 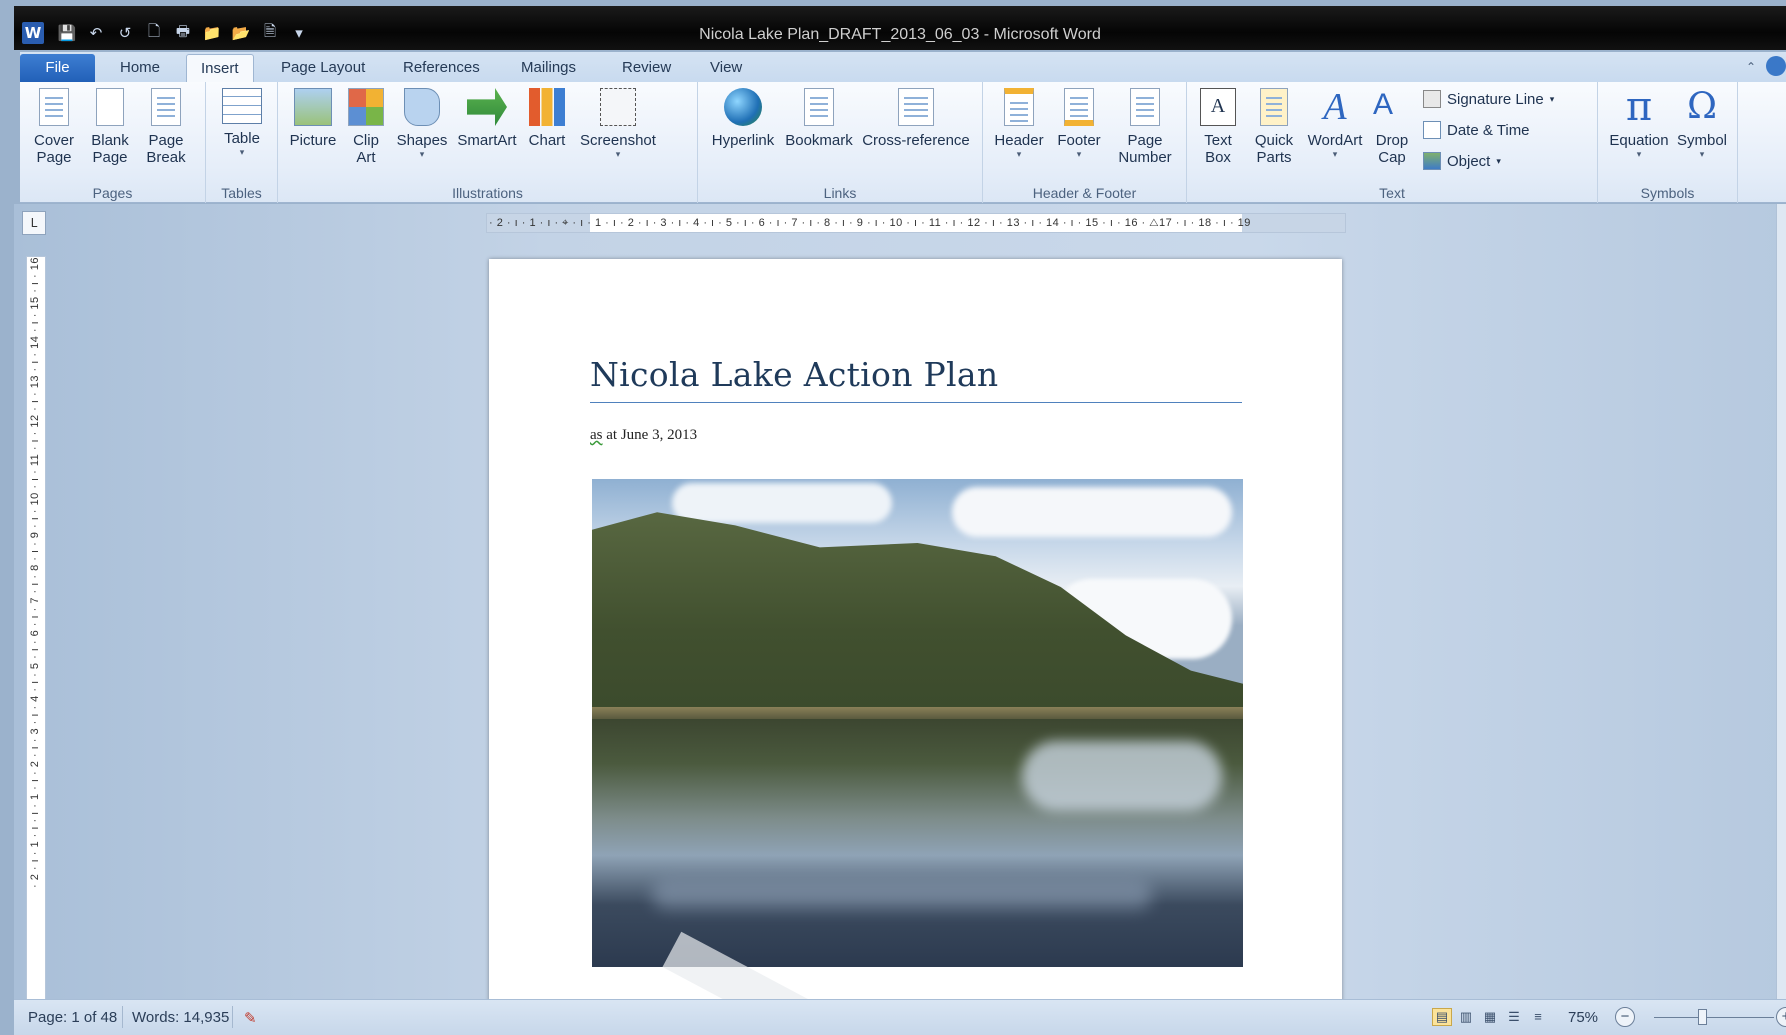 What do you see at coordinates (166, 107) in the screenshot?
I see `page-break-icon` at bounding box center [166, 107].